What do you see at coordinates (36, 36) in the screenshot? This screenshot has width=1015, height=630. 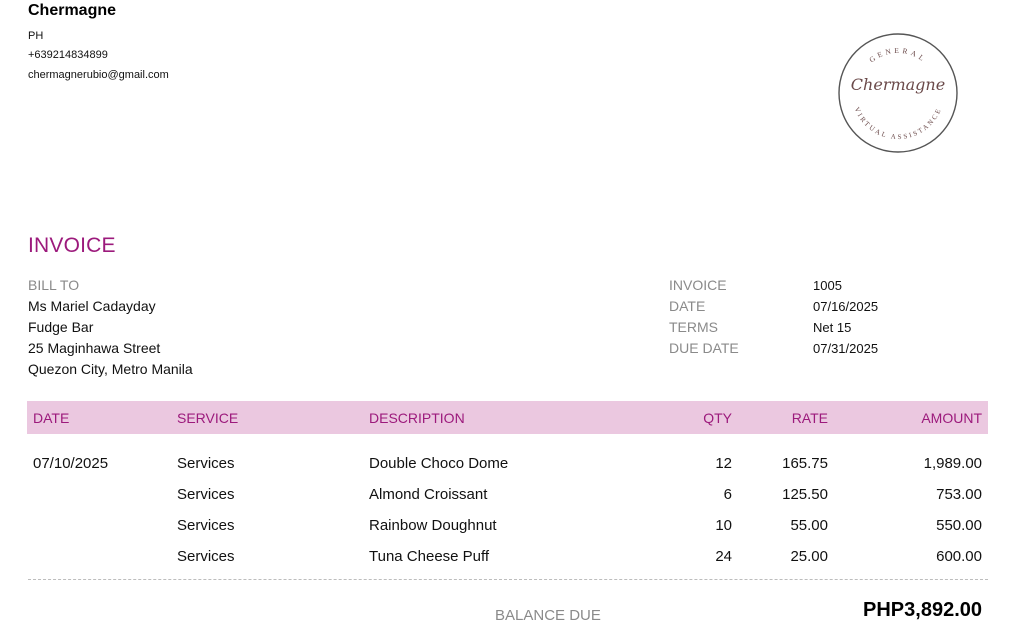 I see `company-country: PH` at bounding box center [36, 36].